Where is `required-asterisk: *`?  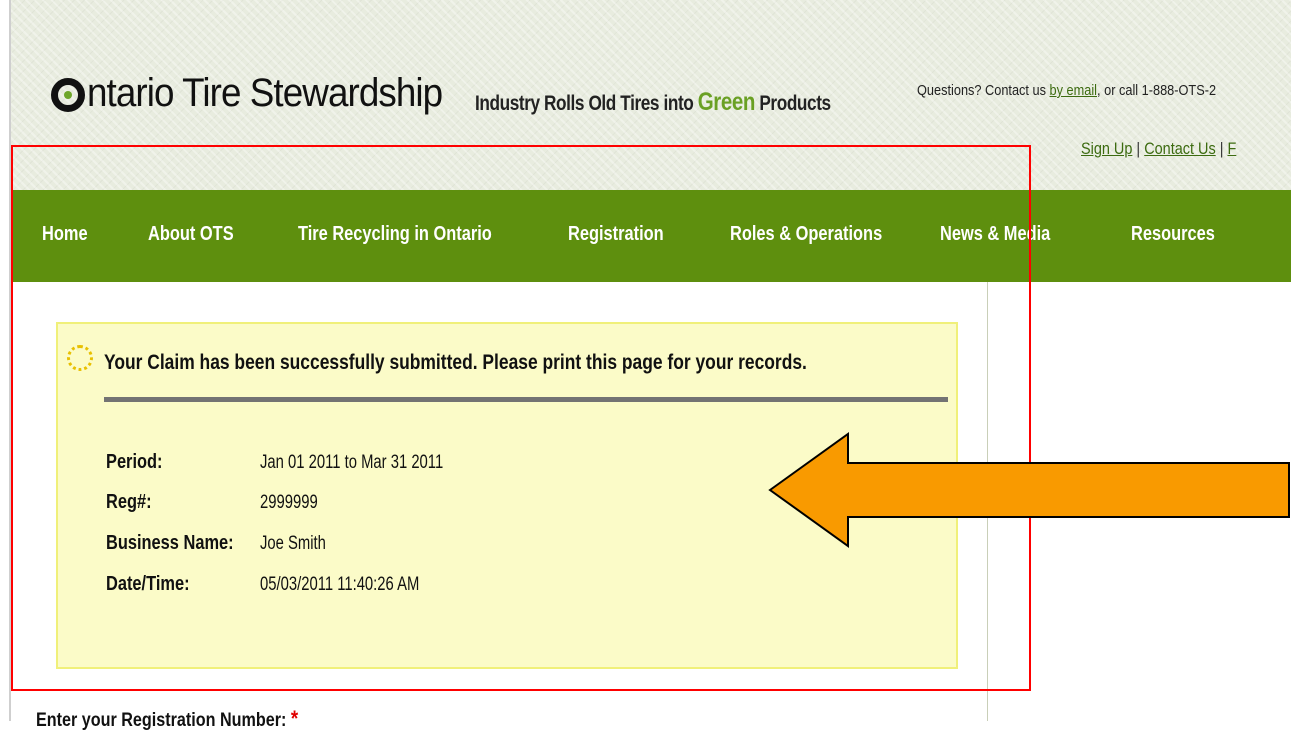
required-asterisk: * is located at coordinates (294, 718).